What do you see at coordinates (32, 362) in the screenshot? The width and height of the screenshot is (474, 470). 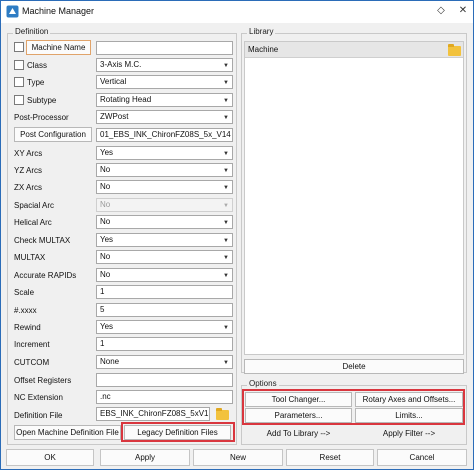 I see `cutcom-label: CUTCOM` at bounding box center [32, 362].